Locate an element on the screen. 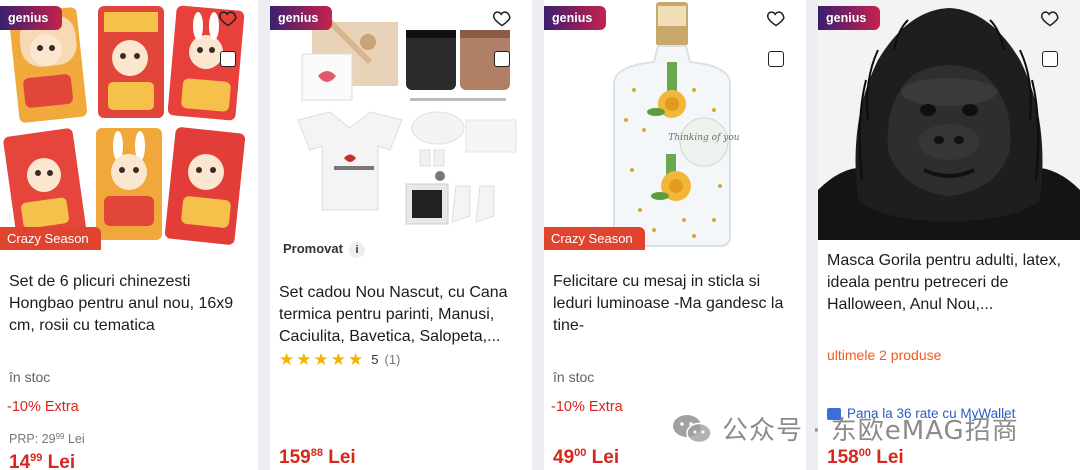 The image size is (1080, 470). product-price: 15988 Lei is located at coordinates (317, 458).